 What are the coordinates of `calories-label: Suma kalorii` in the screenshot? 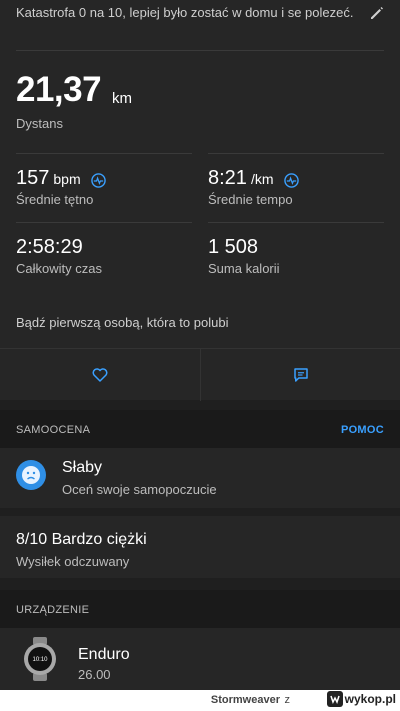 It's located at (244, 268).